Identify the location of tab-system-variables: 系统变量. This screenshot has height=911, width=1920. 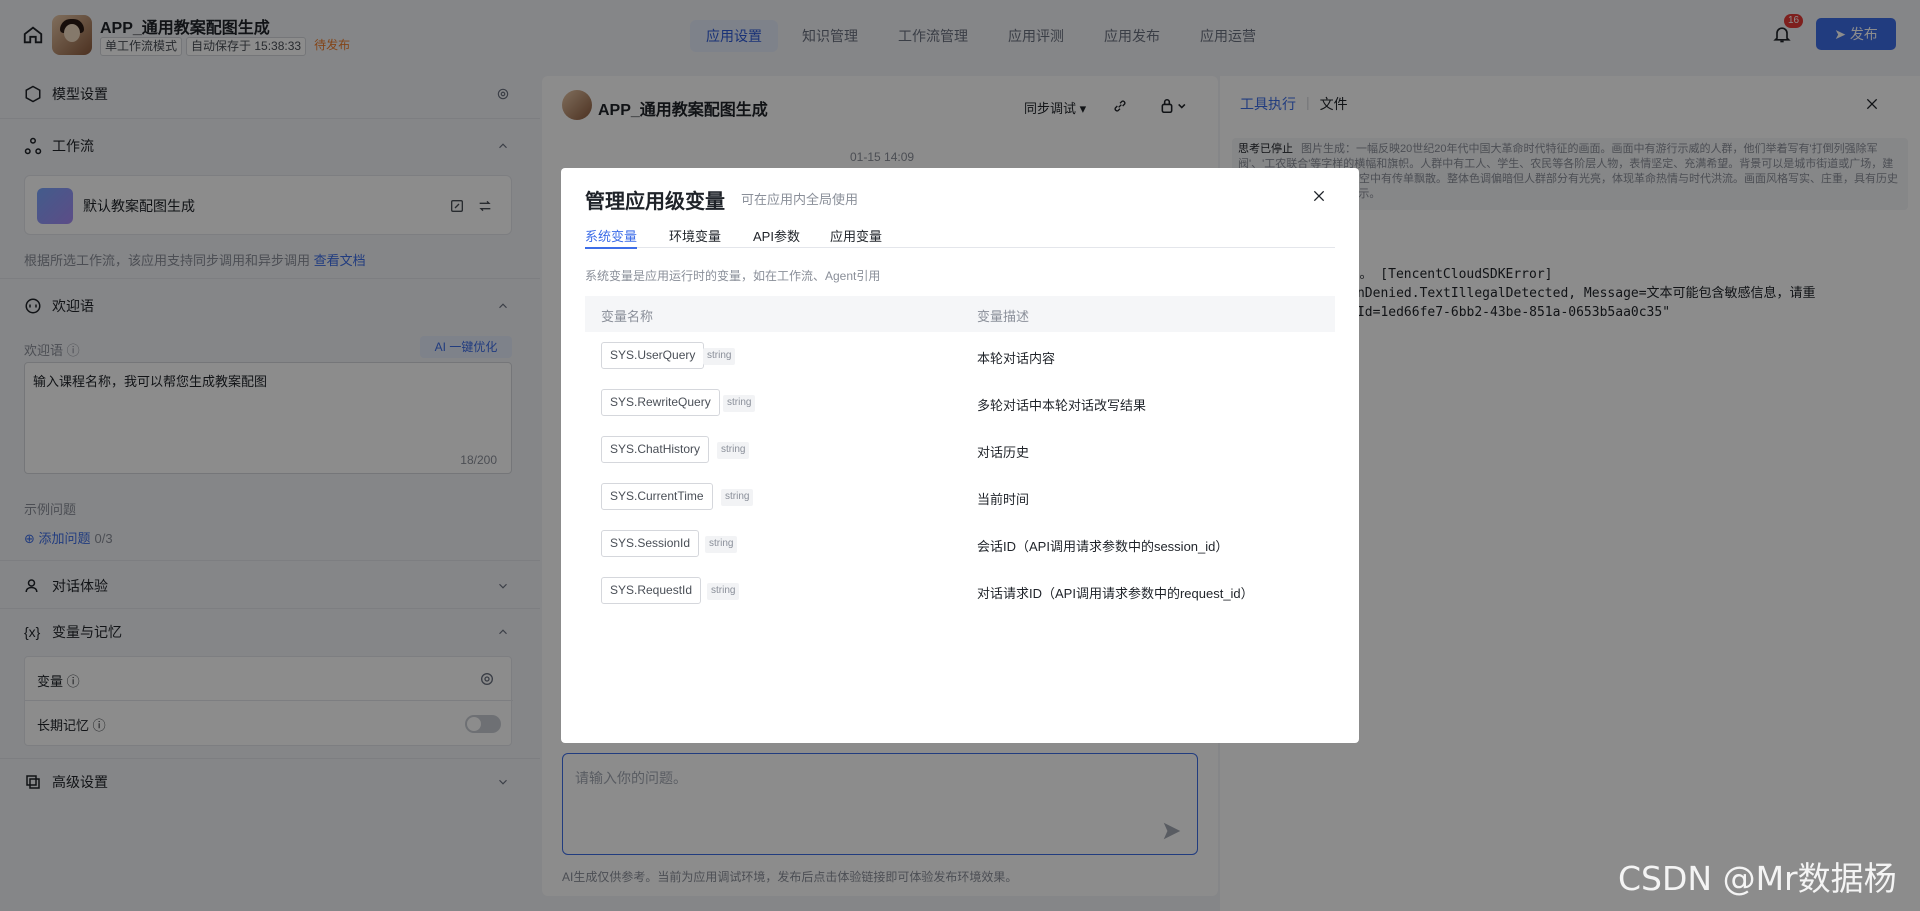
(611, 237).